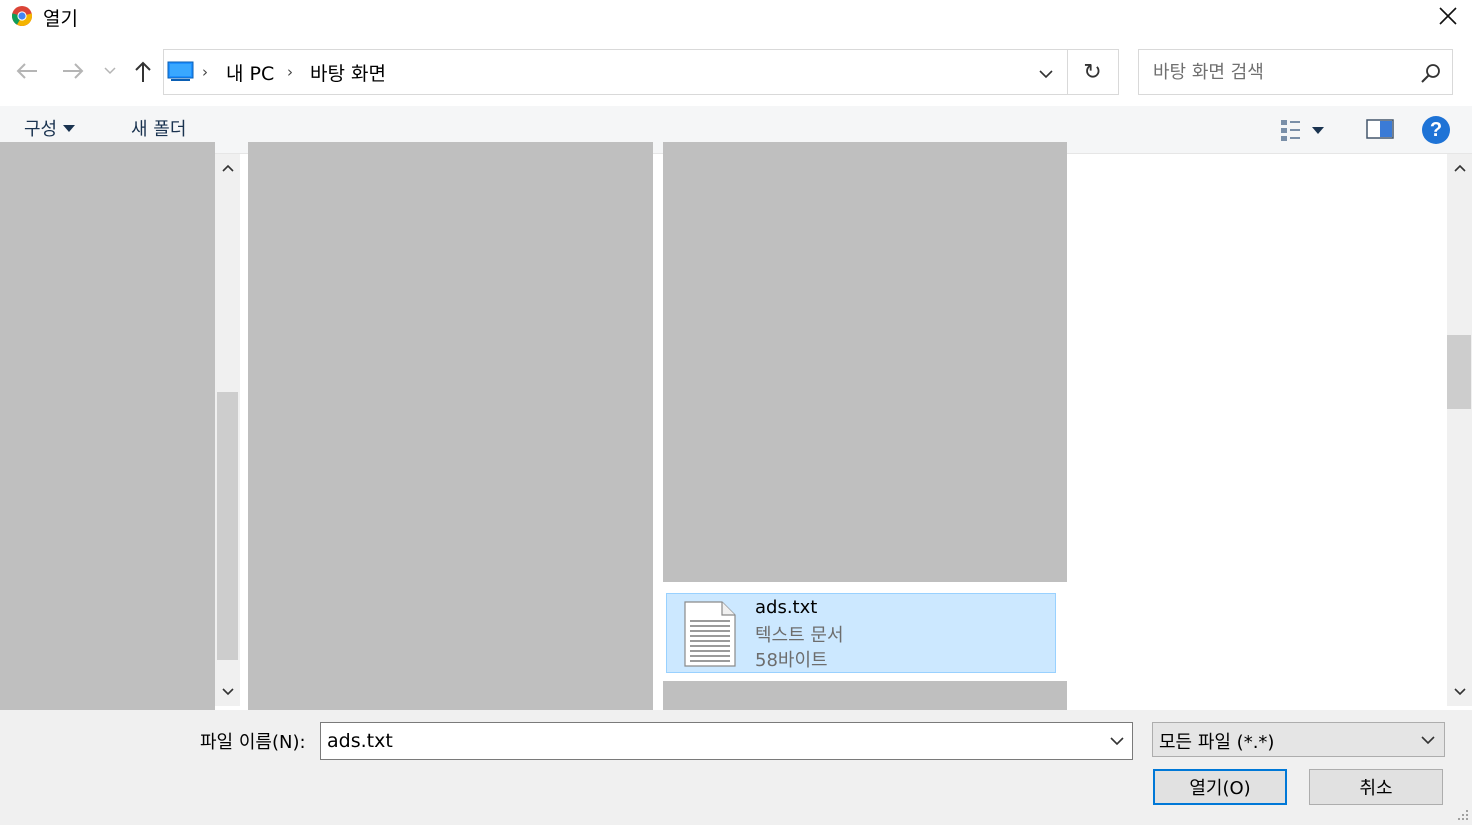 This screenshot has height=825, width=1472. What do you see at coordinates (1298, 739) in the screenshot?
I see `file-type-select: 모든 파일 (*.*)` at bounding box center [1298, 739].